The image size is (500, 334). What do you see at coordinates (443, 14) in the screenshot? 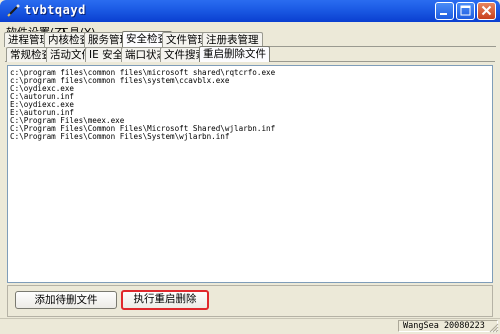
I see `minimize-icon` at bounding box center [443, 14].